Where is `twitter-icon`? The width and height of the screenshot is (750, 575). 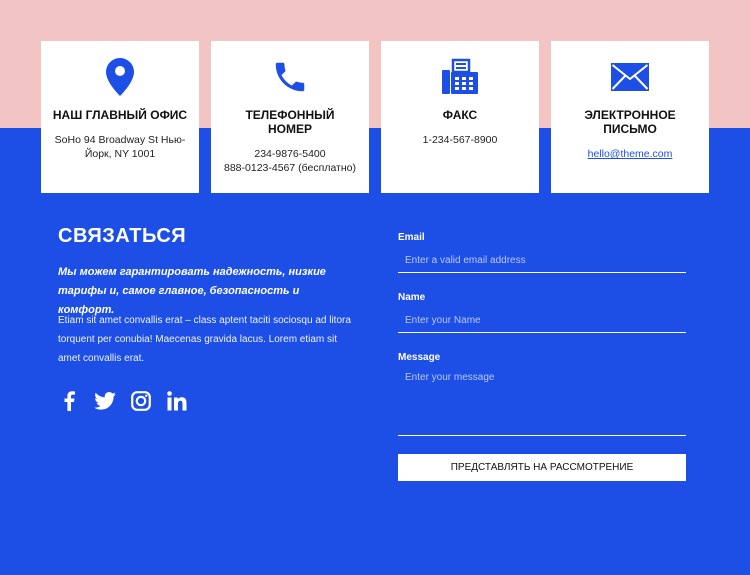 twitter-icon is located at coordinates (105, 401).